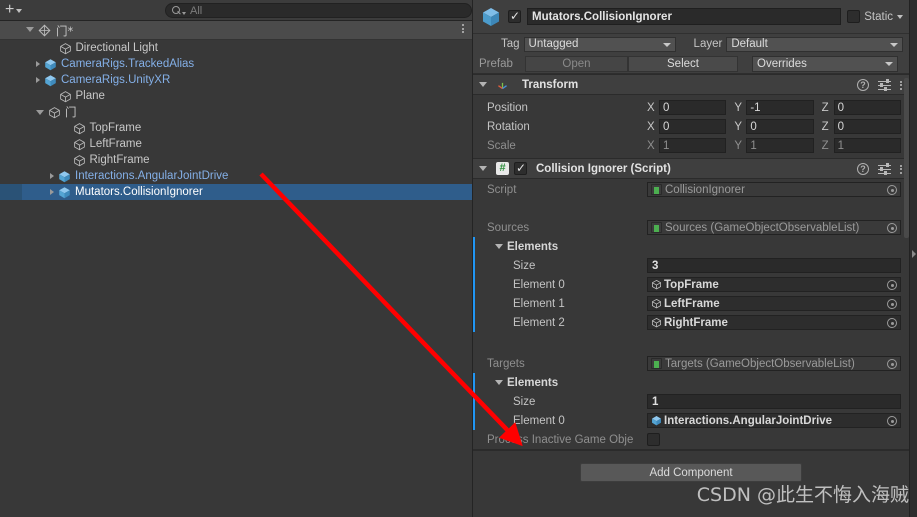 This screenshot has height=517, width=917. What do you see at coordinates (236, 64) in the screenshot?
I see `hierarchy-item-camerarigs-trackedalias: CameraRigs.TrackedAlias` at bounding box center [236, 64].